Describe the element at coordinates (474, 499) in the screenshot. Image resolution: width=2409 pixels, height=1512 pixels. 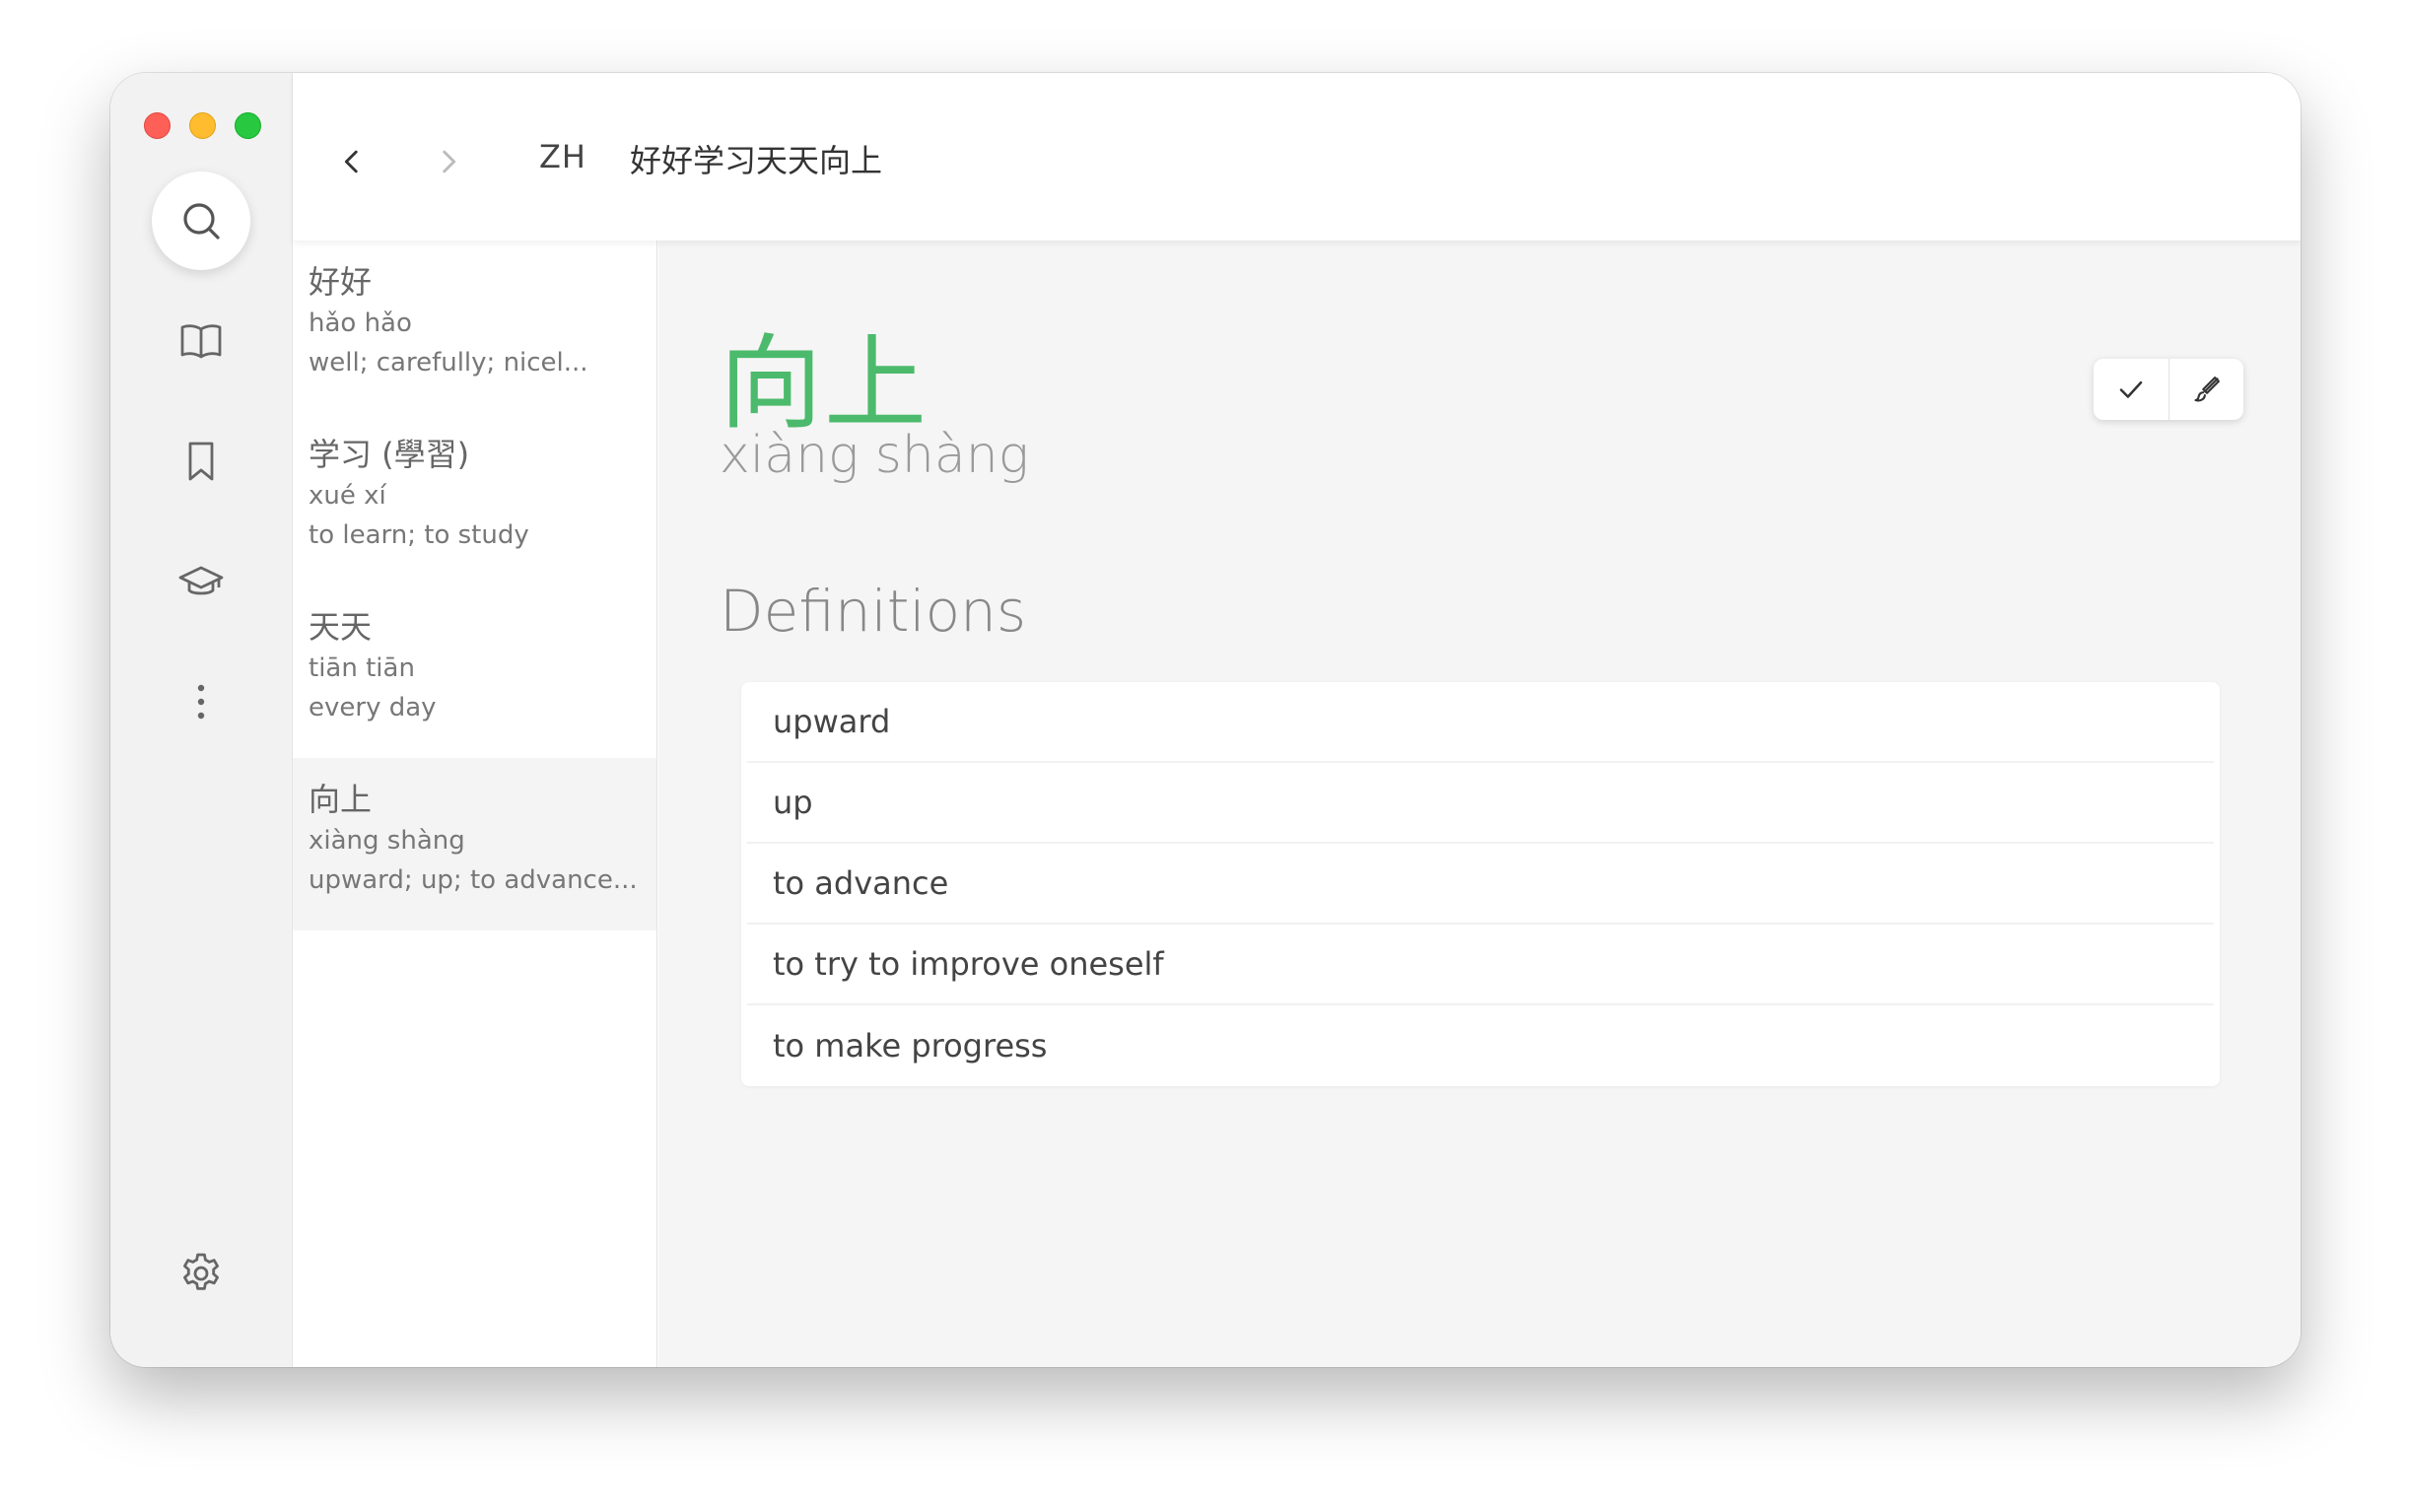
I see `list-item: 学习 (學習) xué xí to learn; to study` at that location.